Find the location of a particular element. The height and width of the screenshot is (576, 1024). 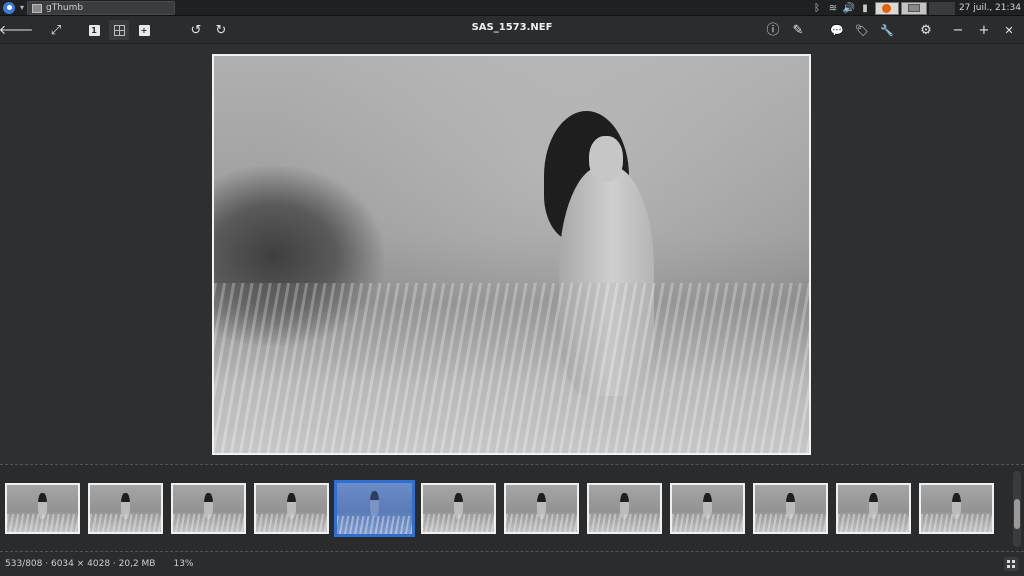

taskbar-empty-slot is located at coordinates (941, 8).